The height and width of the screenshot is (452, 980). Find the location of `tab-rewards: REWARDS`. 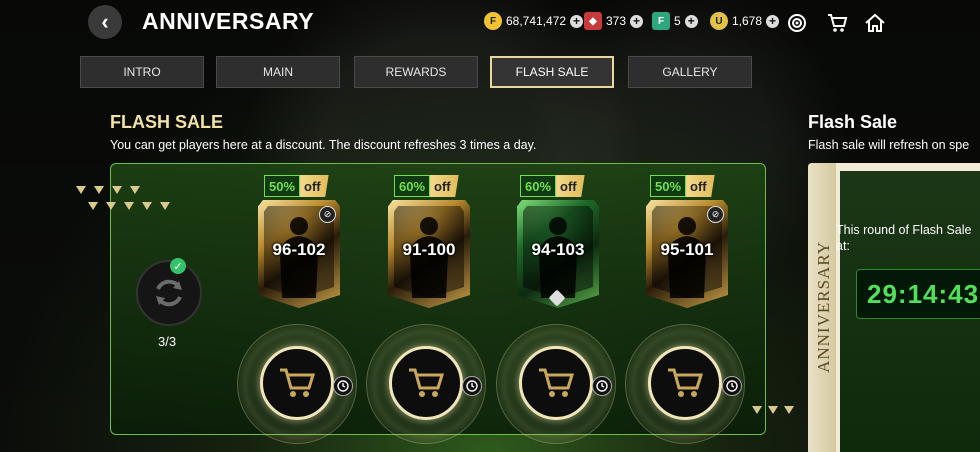

tab-rewards: REWARDS is located at coordinates (416, 72).